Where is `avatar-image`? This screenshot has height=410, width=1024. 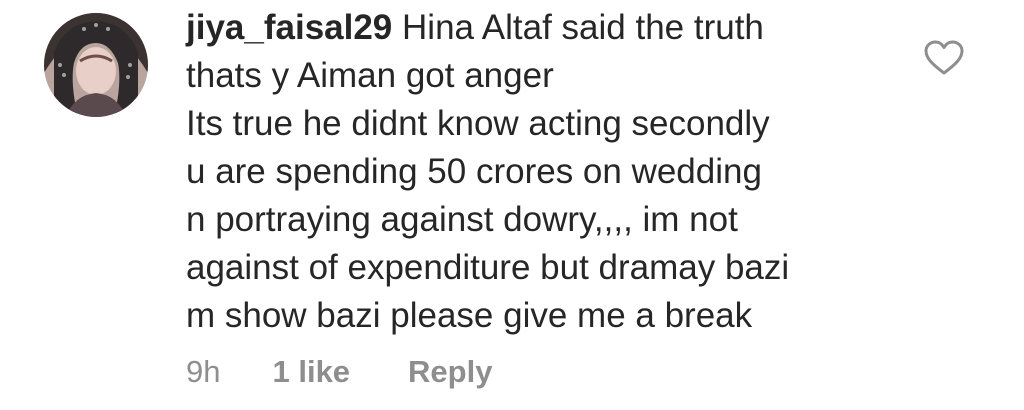
avatar-image is located at coordinates (96, 65).